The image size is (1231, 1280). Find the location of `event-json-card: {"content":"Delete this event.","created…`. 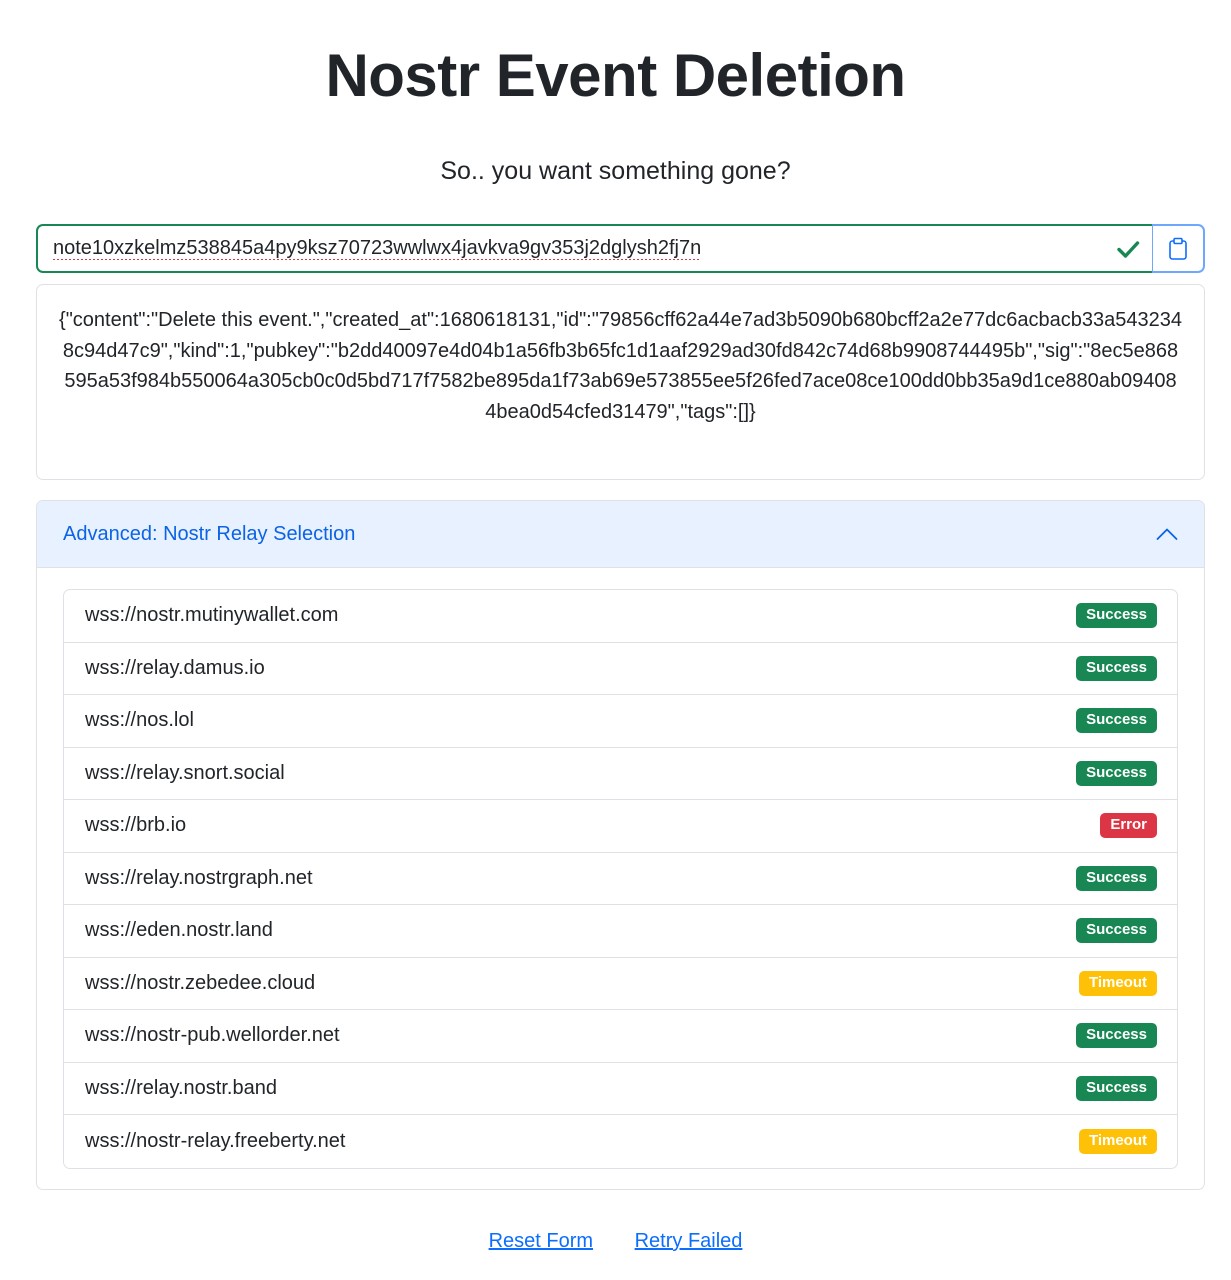

event-json-card: {"content":"Delete this event.","created… is located at coordinates (620, 382).